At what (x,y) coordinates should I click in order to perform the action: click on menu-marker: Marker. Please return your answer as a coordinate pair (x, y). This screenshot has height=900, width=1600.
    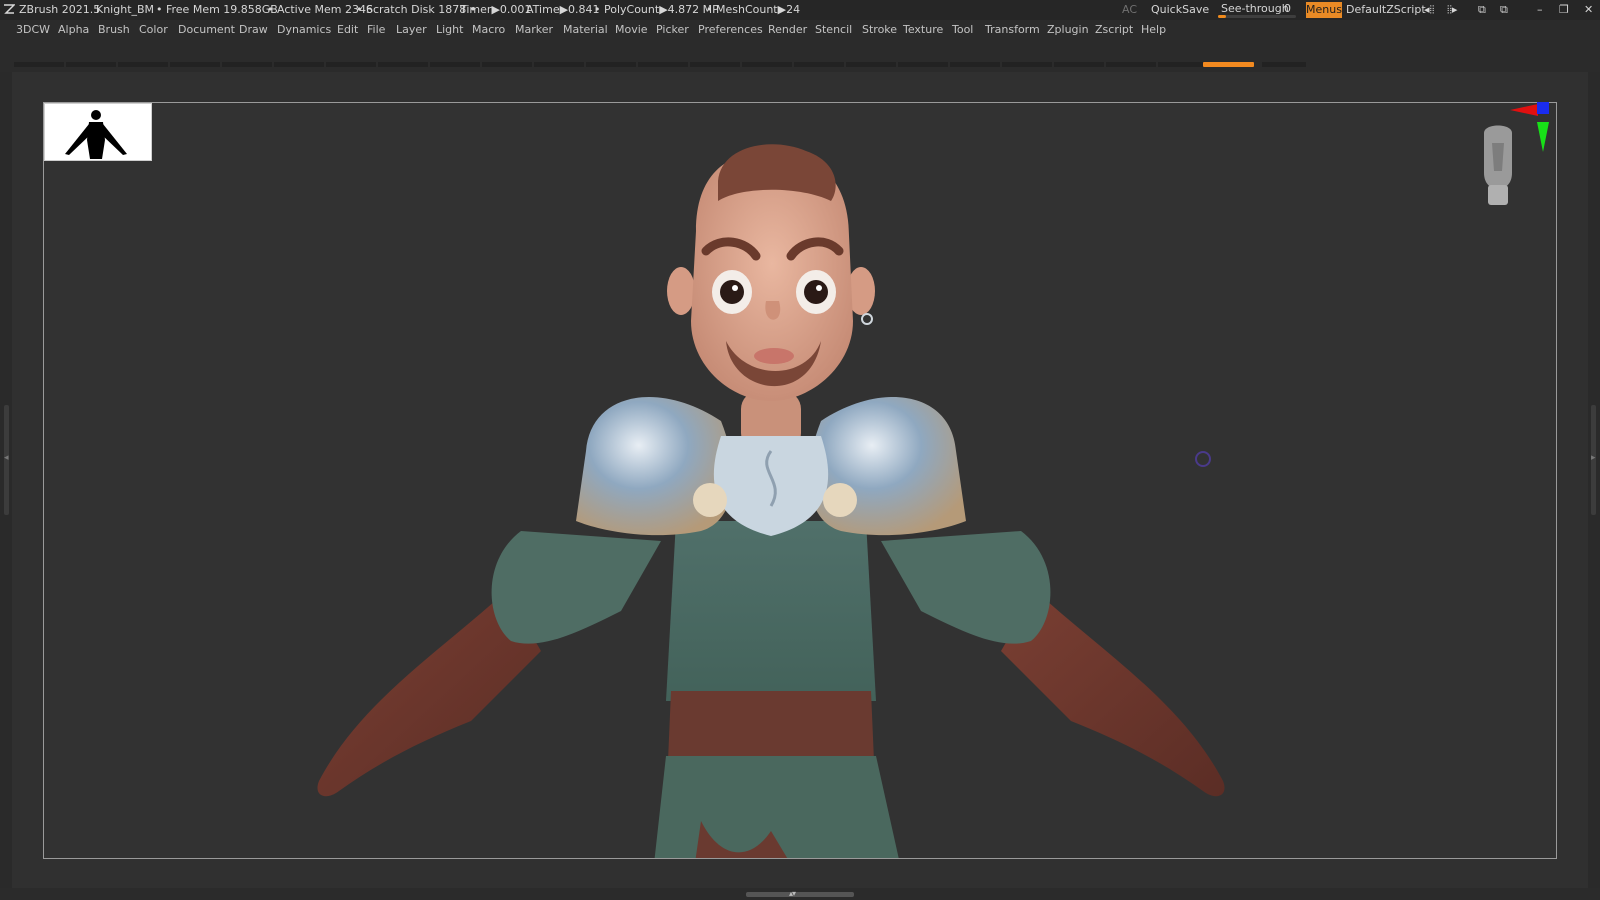
    Looking at the image, I should click on (534, 29).